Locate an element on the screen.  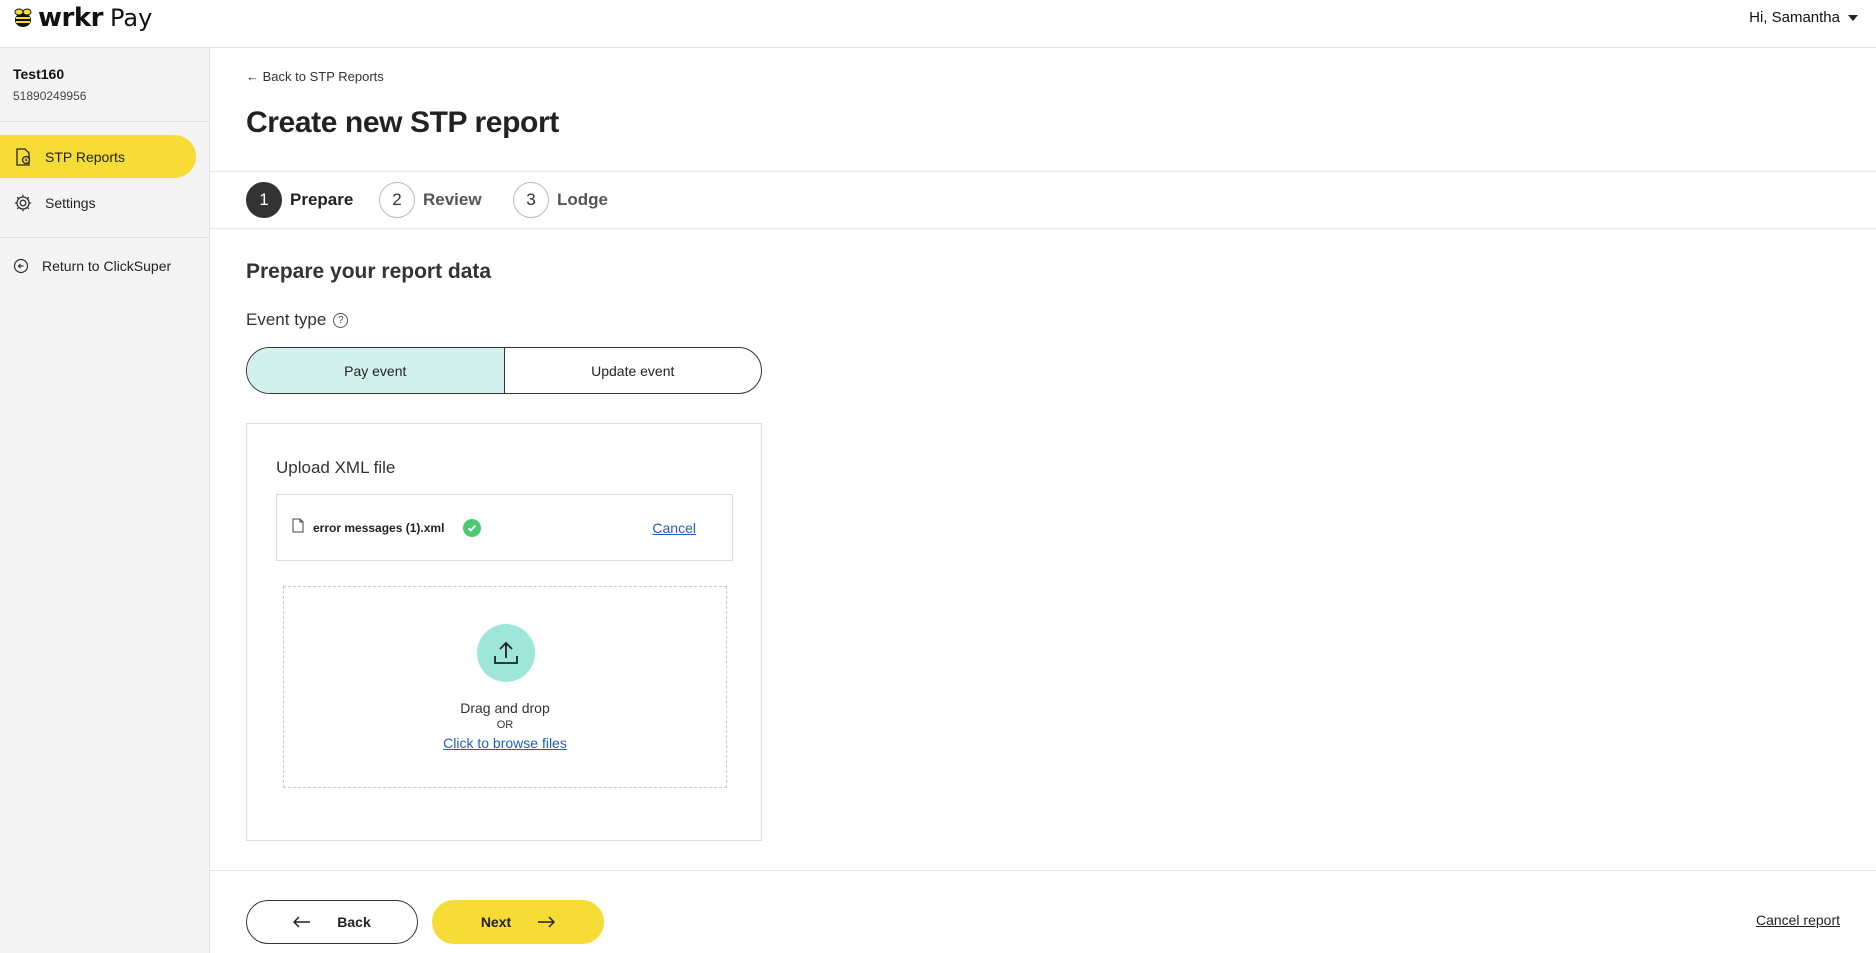
org-name: Test160 is located at coordinates (39, 74).